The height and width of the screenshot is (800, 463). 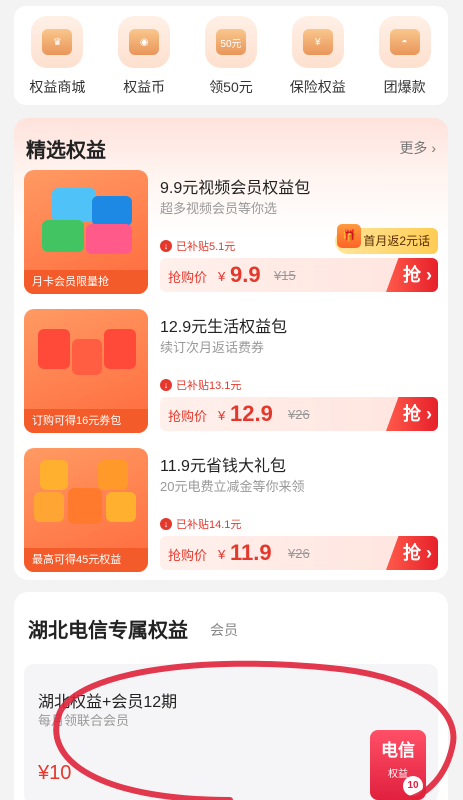 I want to click on telecom-badge-num: 10, so click(x=413, y=786).